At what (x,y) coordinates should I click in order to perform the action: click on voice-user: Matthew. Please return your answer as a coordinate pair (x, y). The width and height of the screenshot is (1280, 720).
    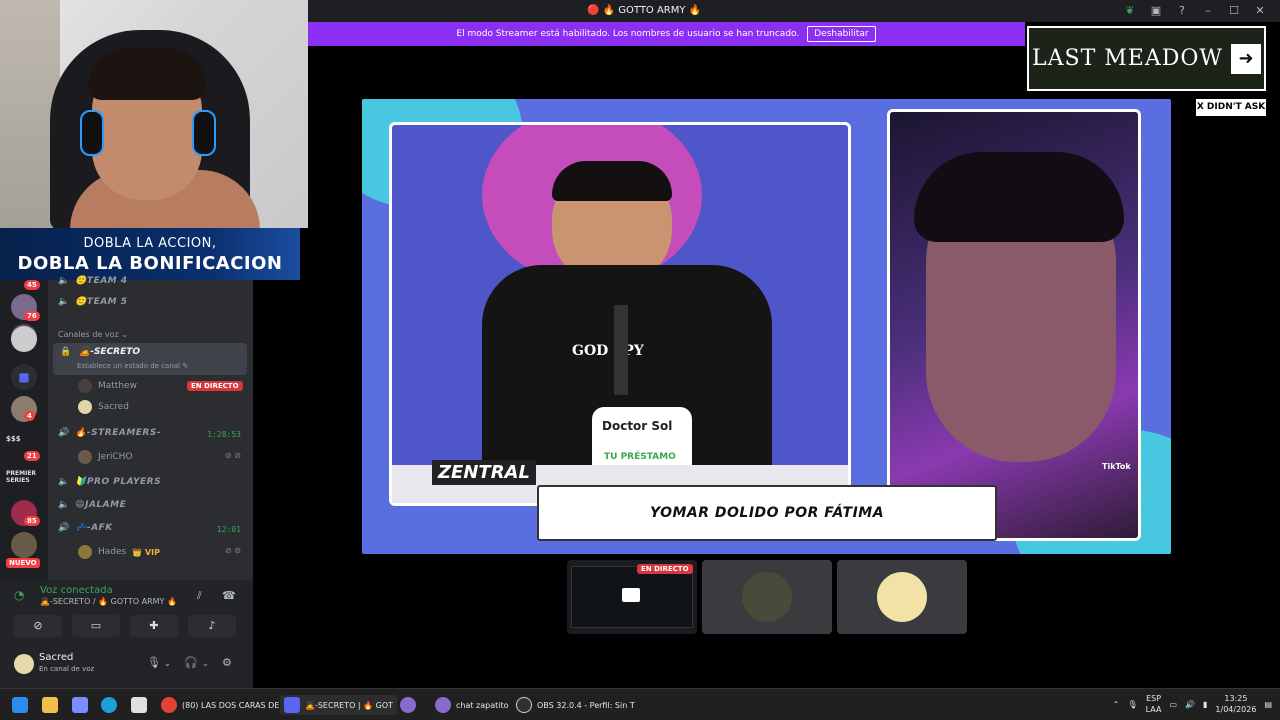
    Looking at the image, I should click on (107, 386).